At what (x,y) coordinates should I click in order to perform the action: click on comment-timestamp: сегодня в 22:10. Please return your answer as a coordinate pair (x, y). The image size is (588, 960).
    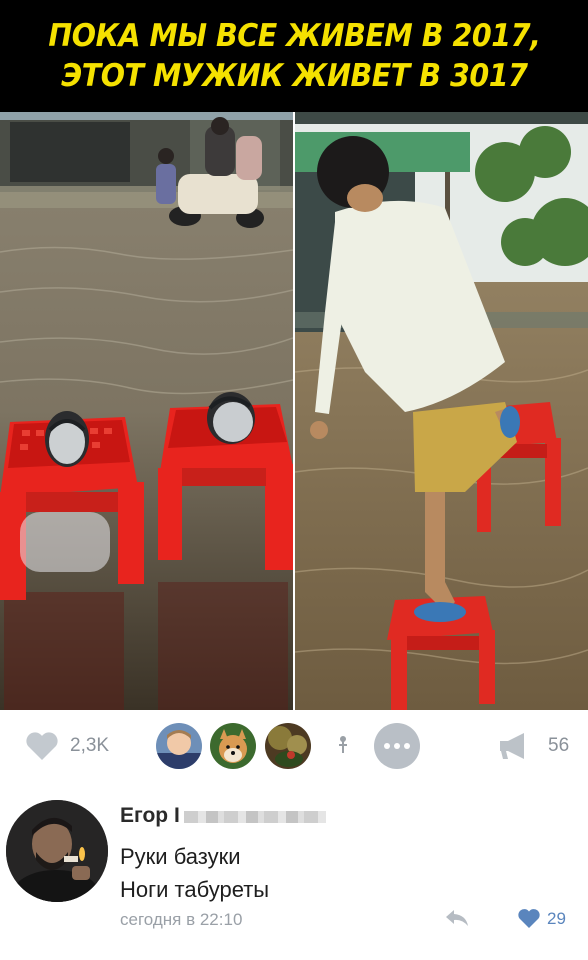
    Looking at the image, I should click on (181, 919).